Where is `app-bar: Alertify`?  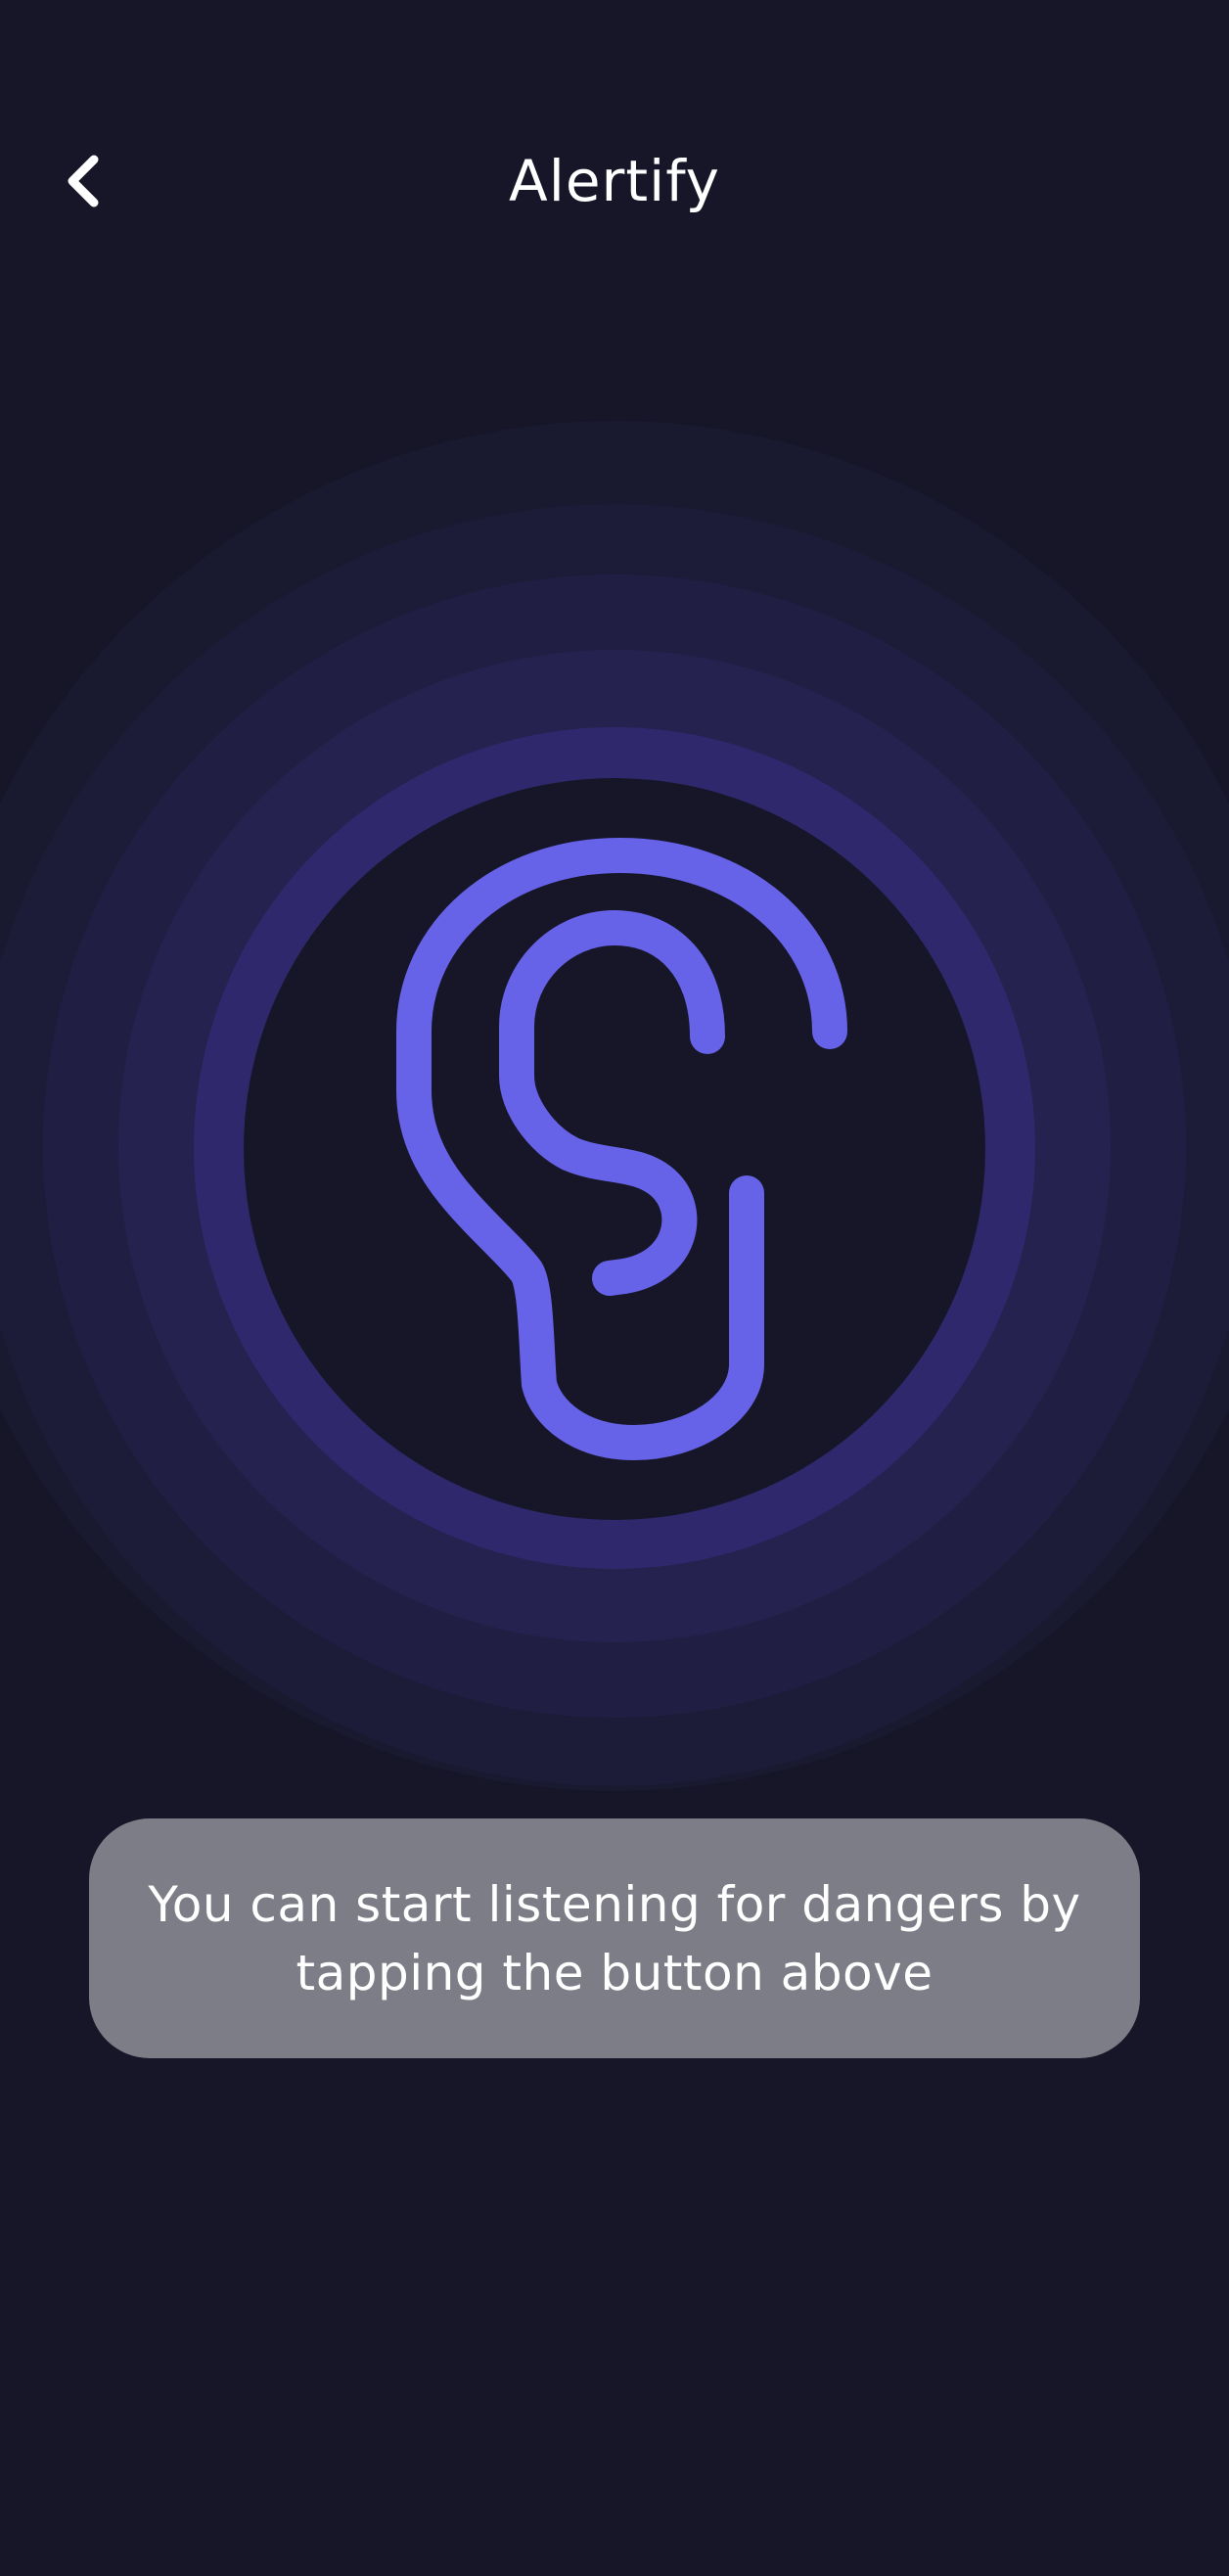 app-bar: Alertify is located at coordinates (614, 183).